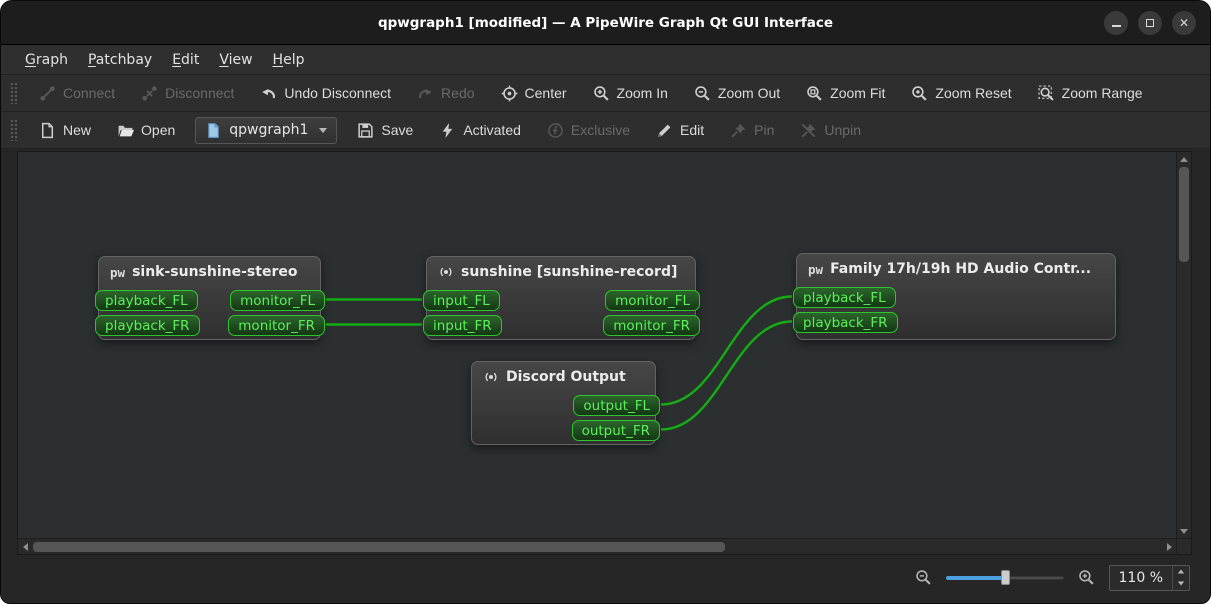  Describe the element at coordinates (126, 130) in the screenshot. I see `open-folder-icon` at that location.